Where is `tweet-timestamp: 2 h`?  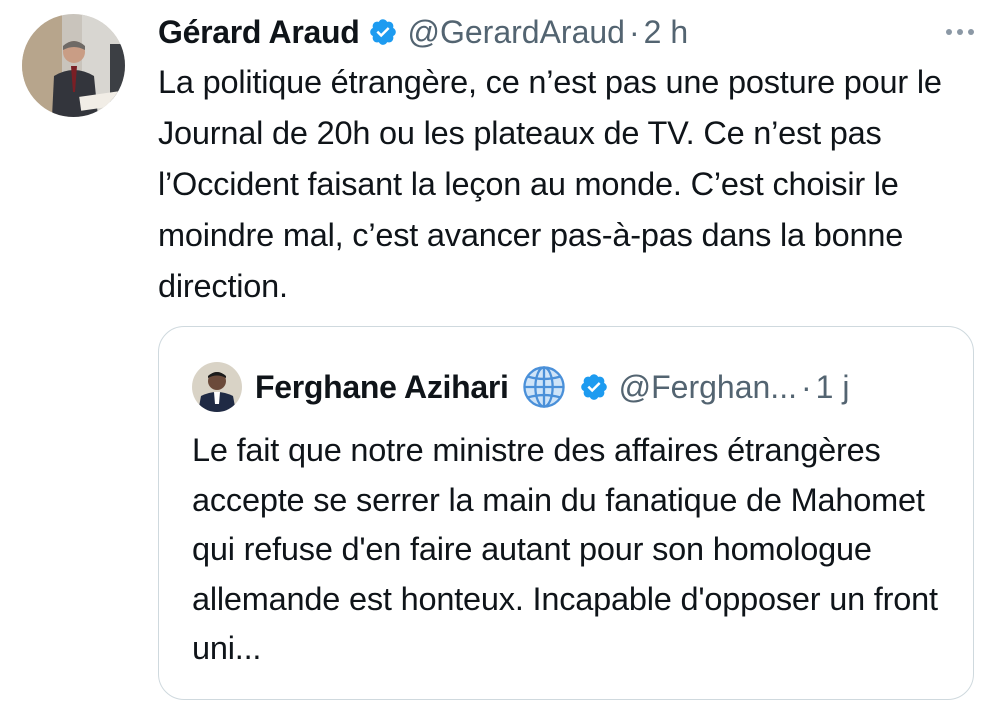 tweet-timestamp: 2 h is located at coordinates (666, 32).